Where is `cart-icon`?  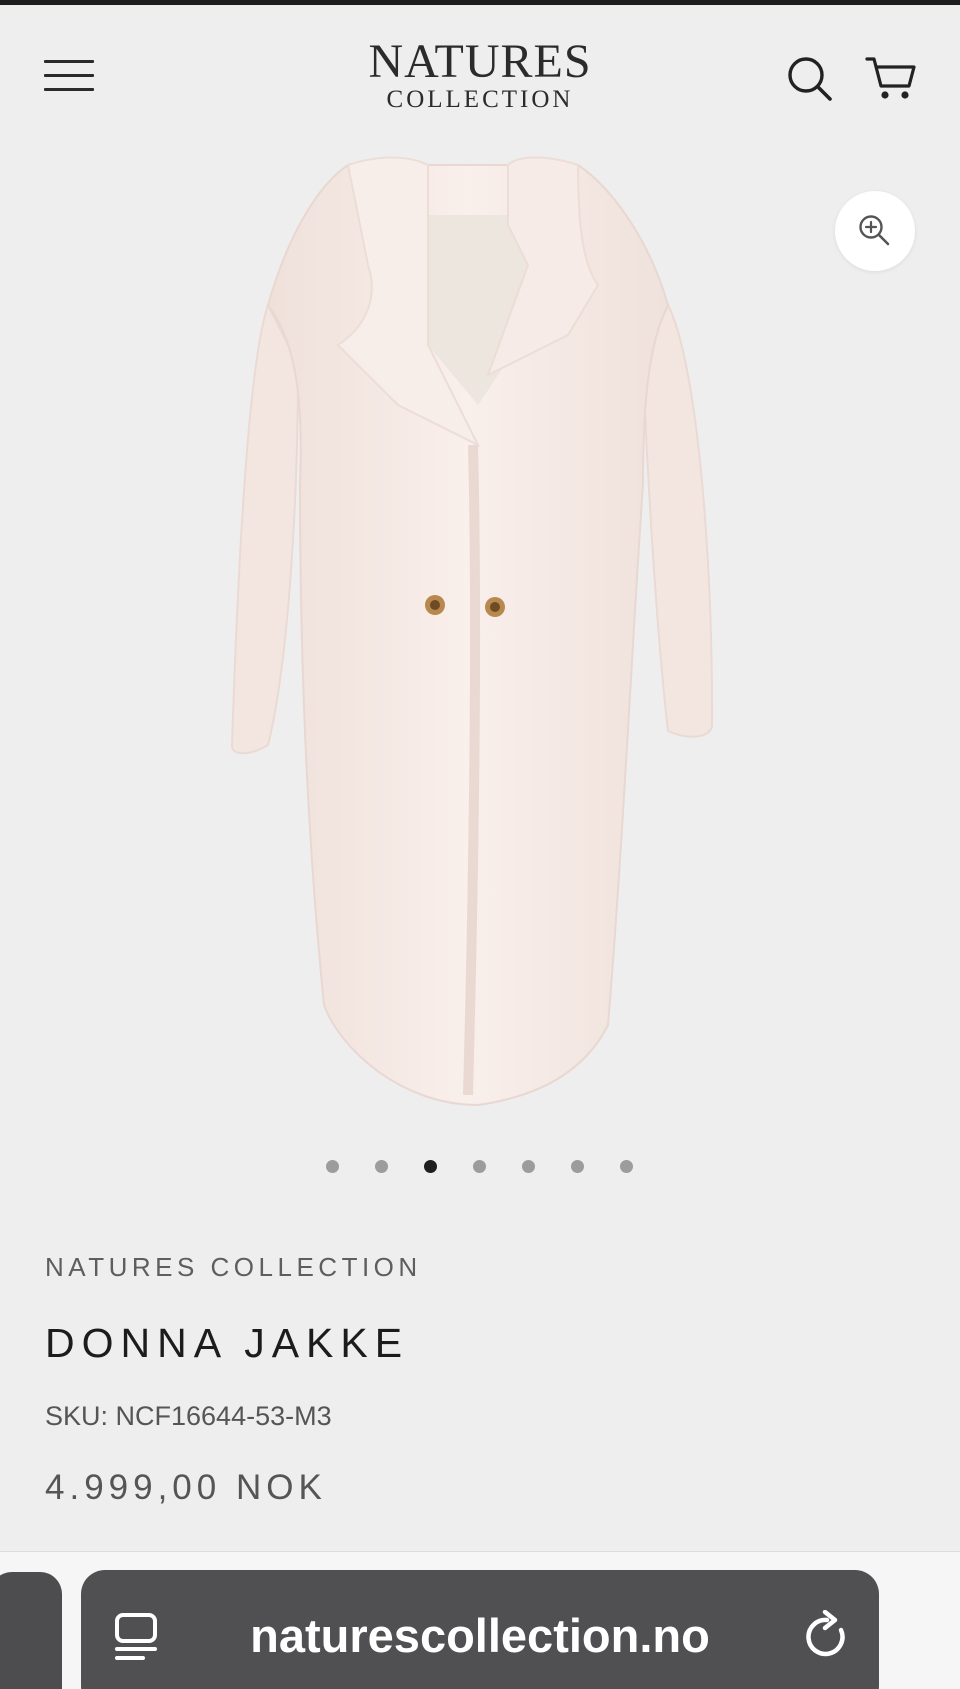
cart-icon is located at coordinates (891, 78).